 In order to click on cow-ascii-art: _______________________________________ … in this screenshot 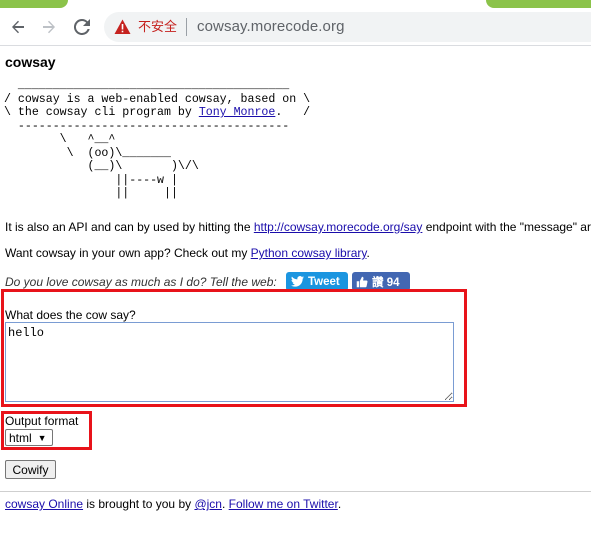, I will do `click(157, 140)`.